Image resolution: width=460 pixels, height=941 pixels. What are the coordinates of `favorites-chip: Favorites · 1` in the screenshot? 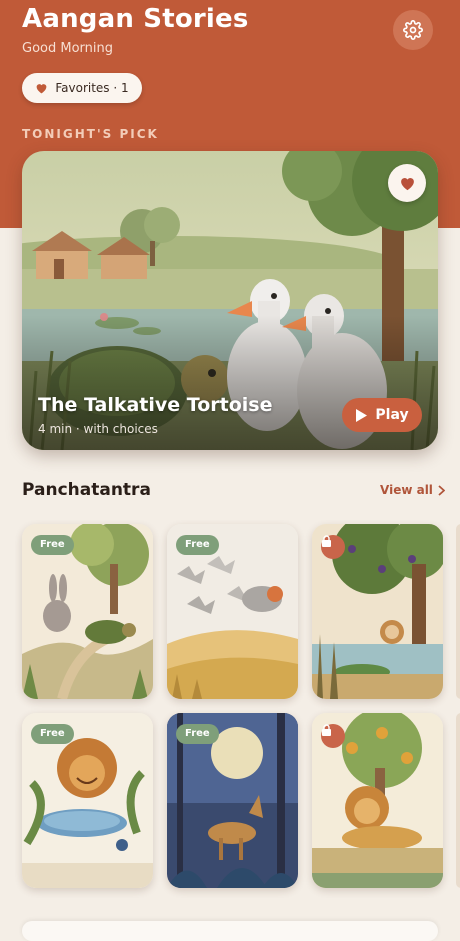 It's located at (82, 88).